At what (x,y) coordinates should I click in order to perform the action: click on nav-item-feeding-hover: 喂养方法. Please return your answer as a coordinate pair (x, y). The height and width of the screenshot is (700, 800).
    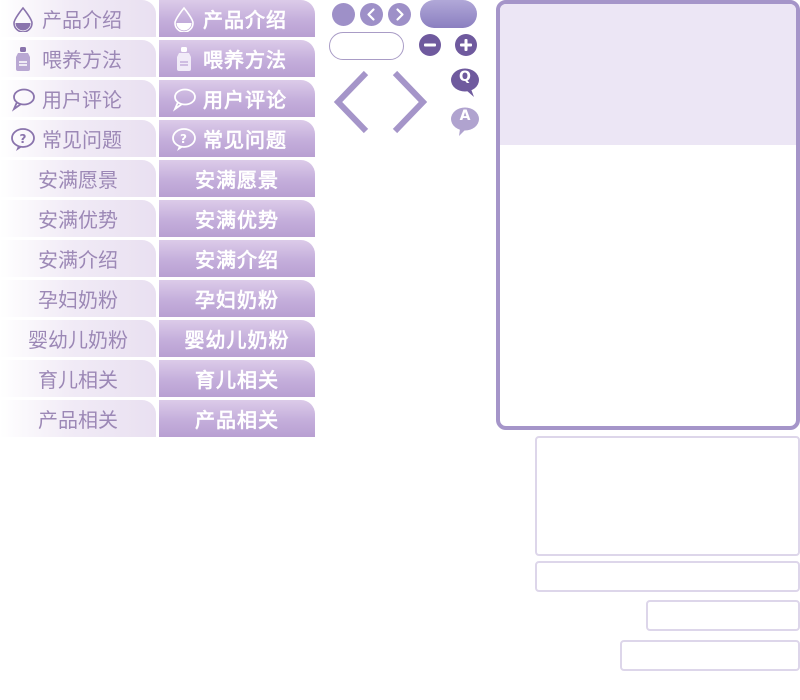
    Looking at the image, I should click on (237, 58).